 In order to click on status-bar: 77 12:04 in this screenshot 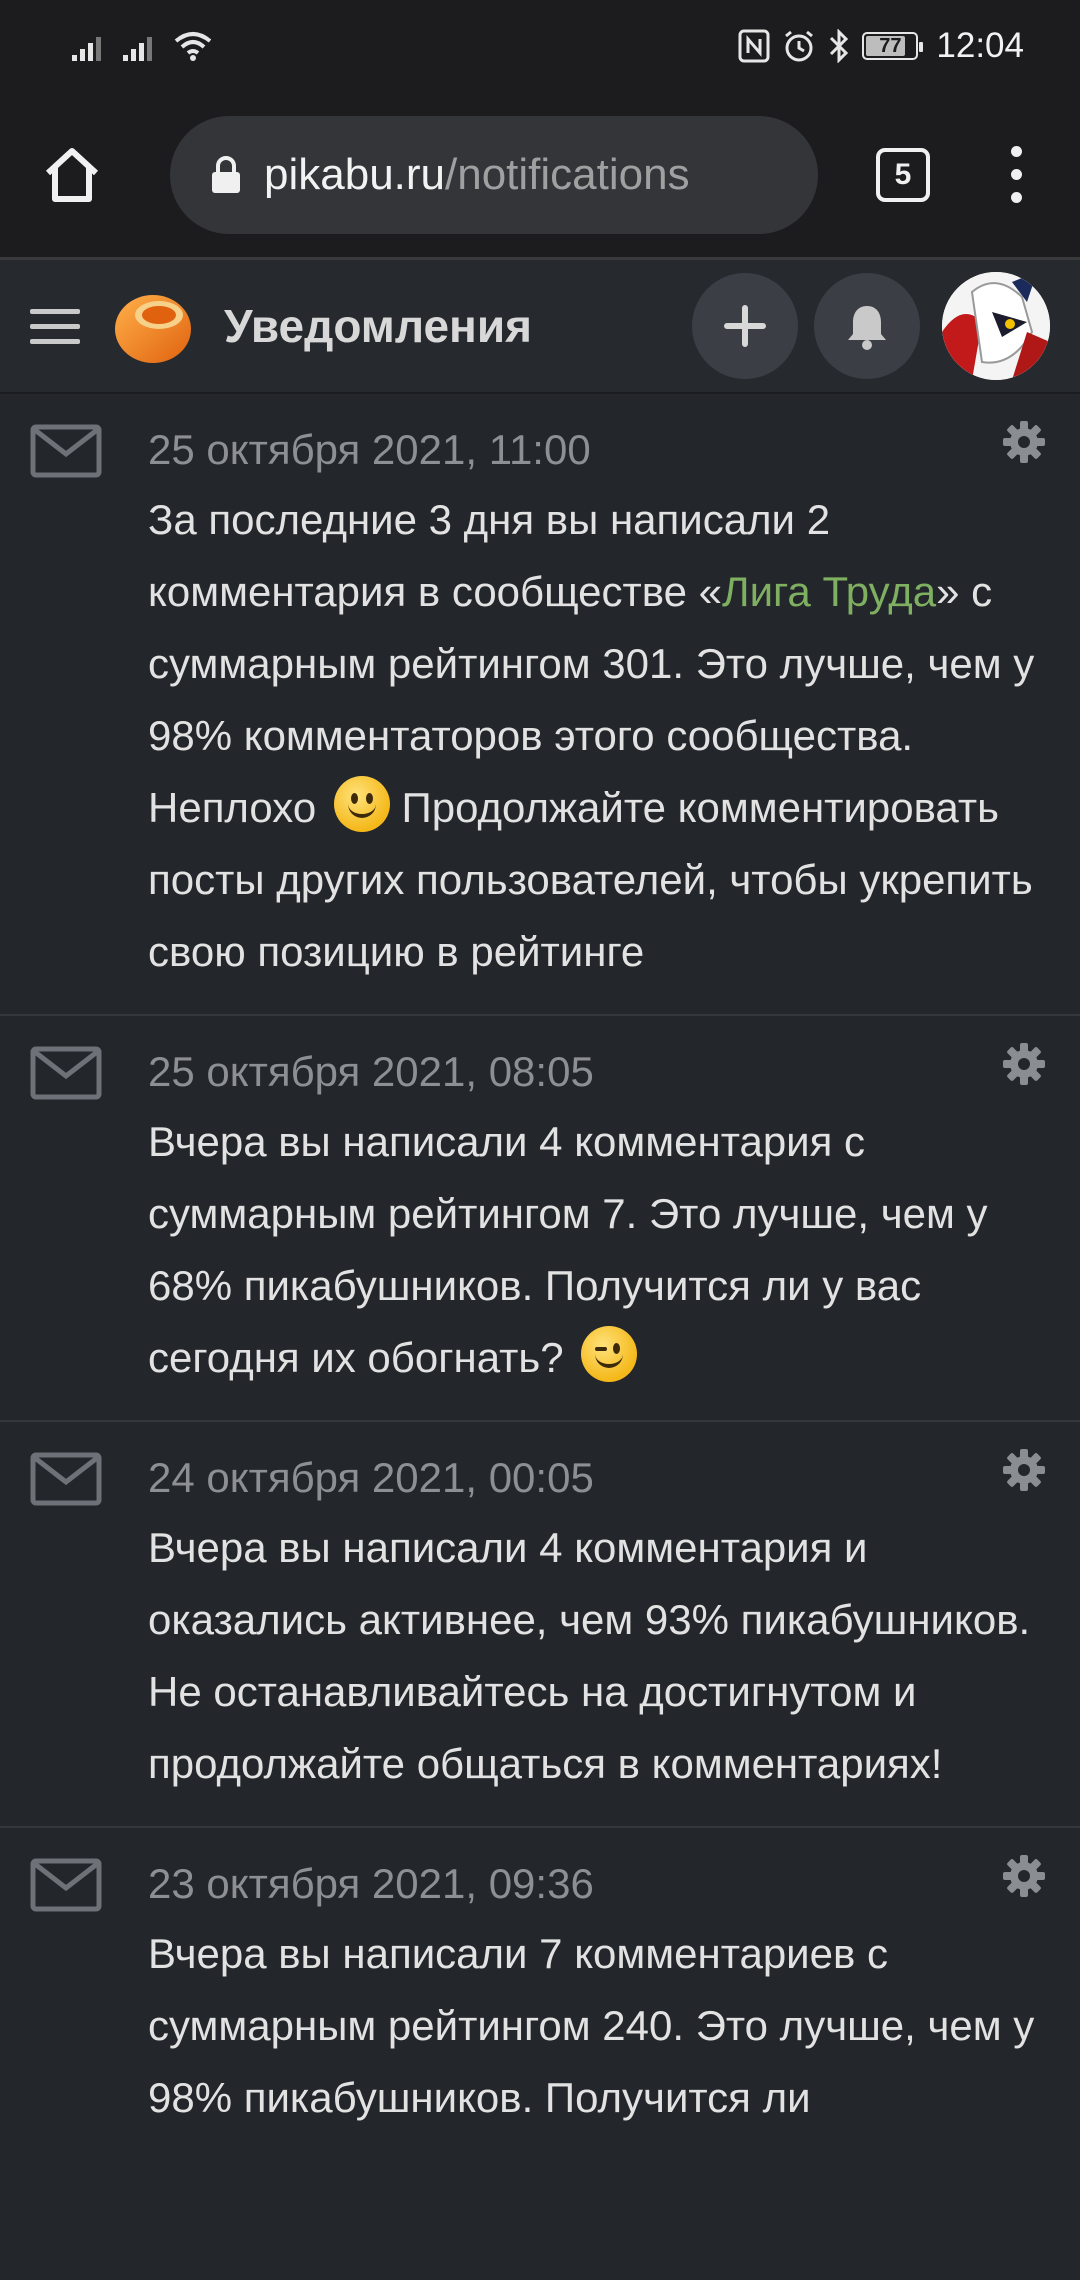, I will do `click(540, 46)`.